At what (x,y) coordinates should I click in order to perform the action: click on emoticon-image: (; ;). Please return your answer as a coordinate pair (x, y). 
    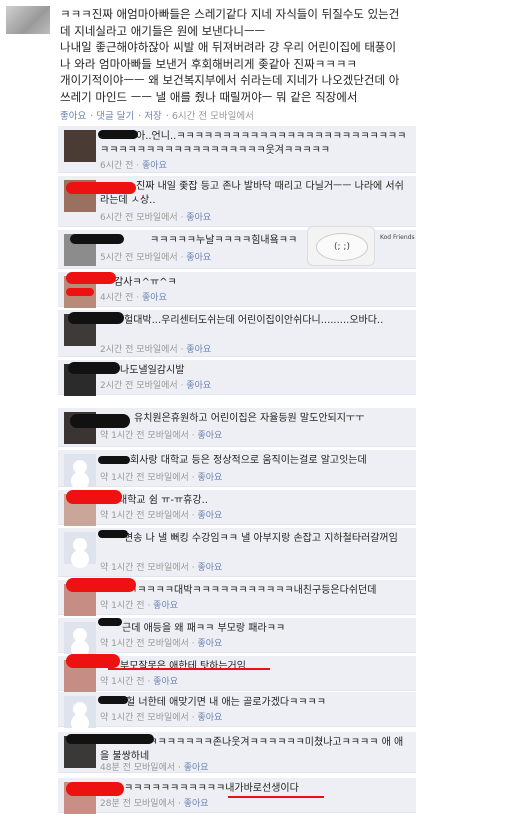
    Looking at the image, I should click on (341, 246).